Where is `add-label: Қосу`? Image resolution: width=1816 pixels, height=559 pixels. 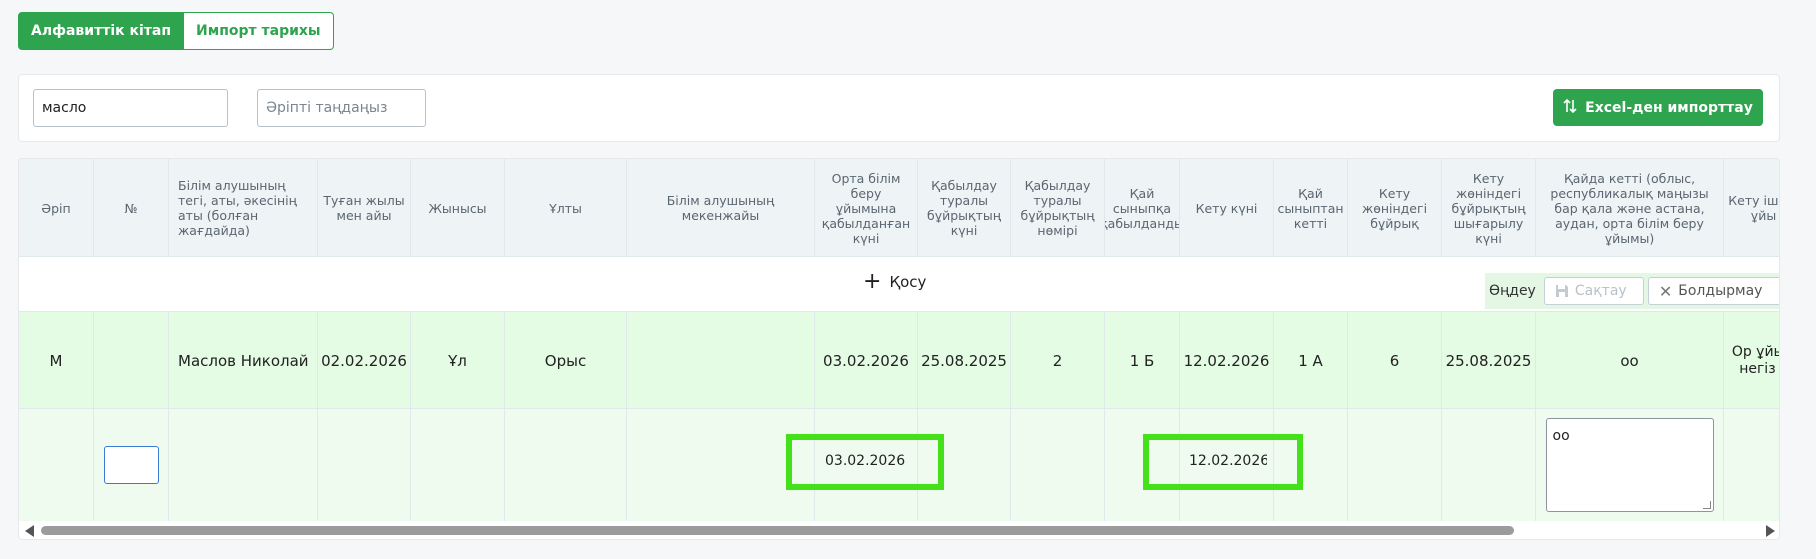 add-label: Қосу is located at coordinates (908, 282).